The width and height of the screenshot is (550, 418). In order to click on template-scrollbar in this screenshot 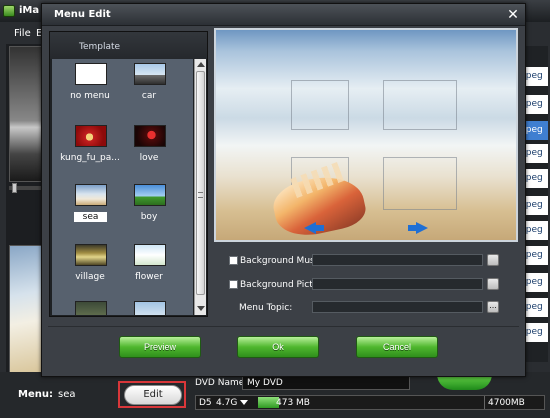, I will do `click(200, 187)`.